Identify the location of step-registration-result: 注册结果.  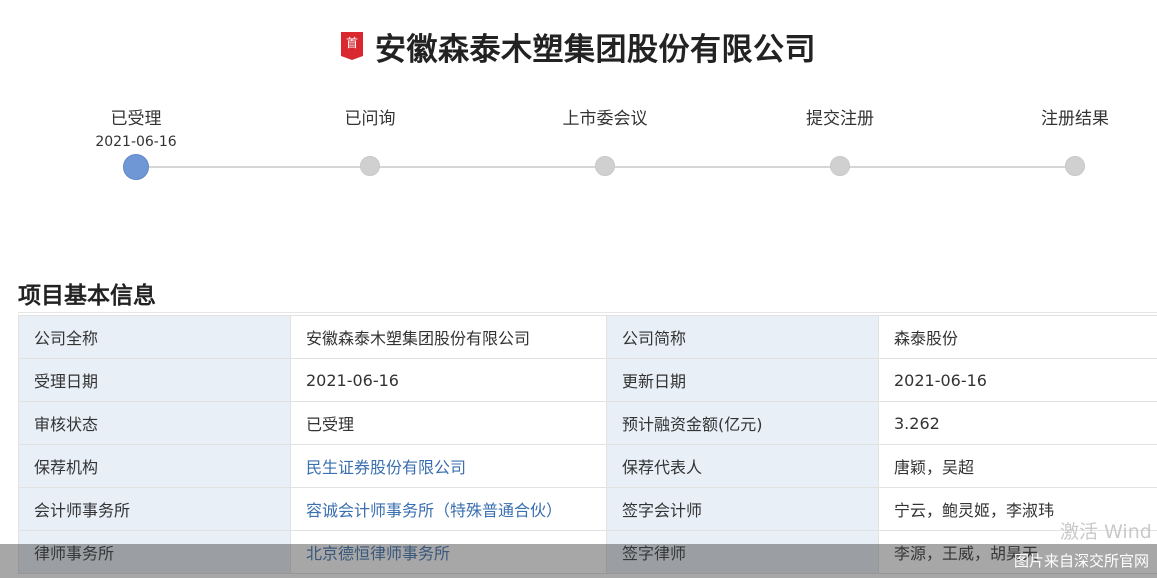
(1075, 138).